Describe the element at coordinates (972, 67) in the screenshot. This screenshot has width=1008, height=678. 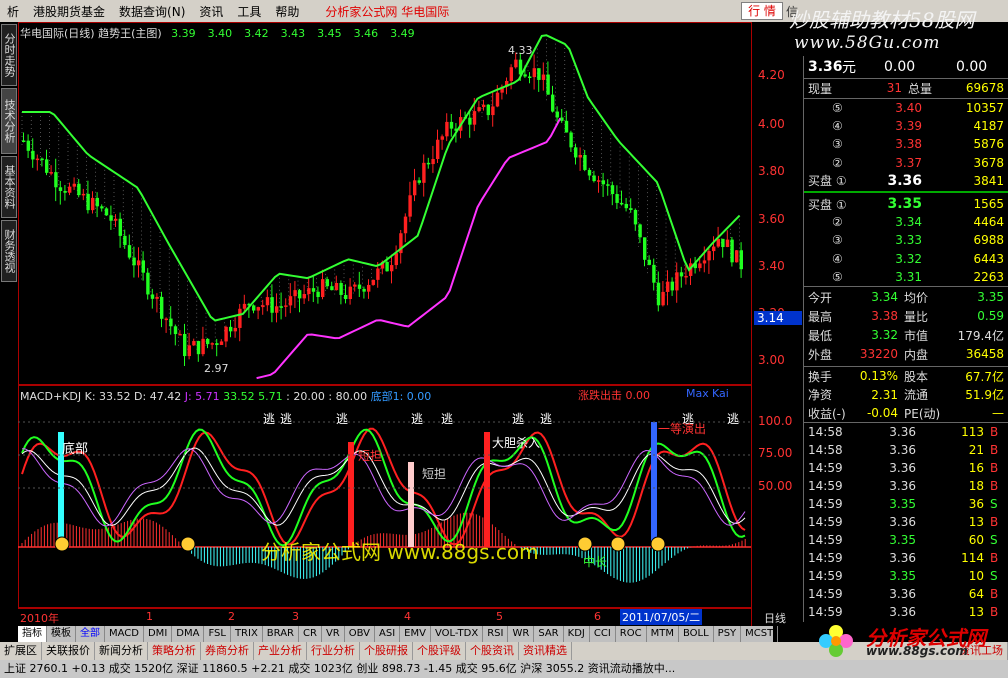
I see `price-change-pct: 0.00` at that location.